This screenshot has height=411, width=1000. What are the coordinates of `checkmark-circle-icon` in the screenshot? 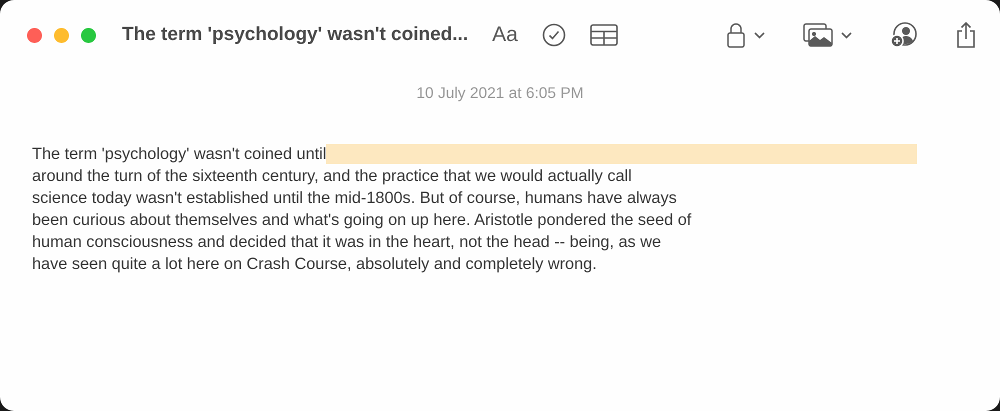 It's located at (554, 35).